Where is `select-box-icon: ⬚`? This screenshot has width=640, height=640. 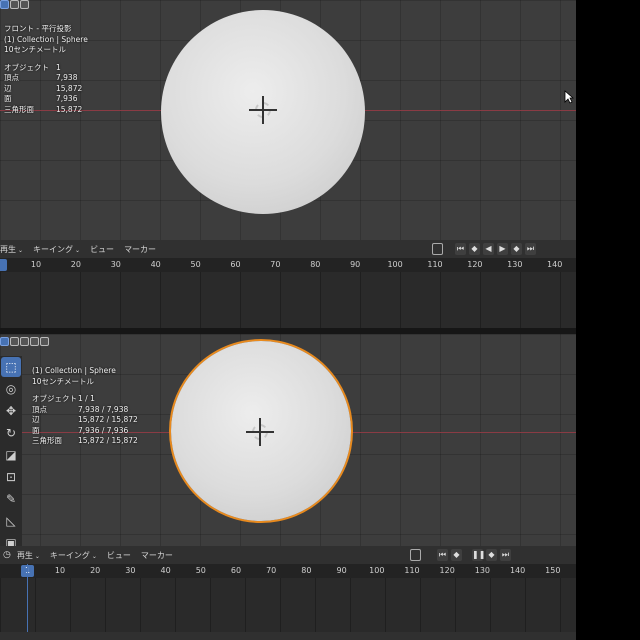
select-box-icon: ⬚ is located at coordinates (11, 367).